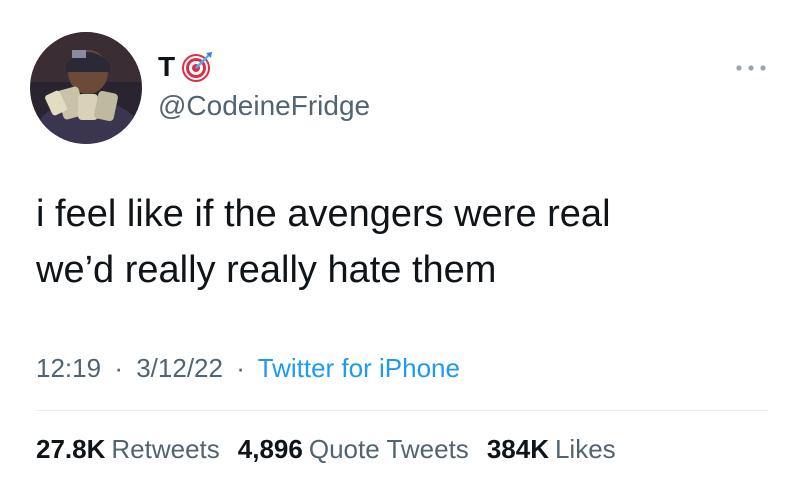  What do you see at coordinates (388, 449) in the screenshot?
I see `quote-tweets-label: Quote Tweets` at bounding box center [388, 449].